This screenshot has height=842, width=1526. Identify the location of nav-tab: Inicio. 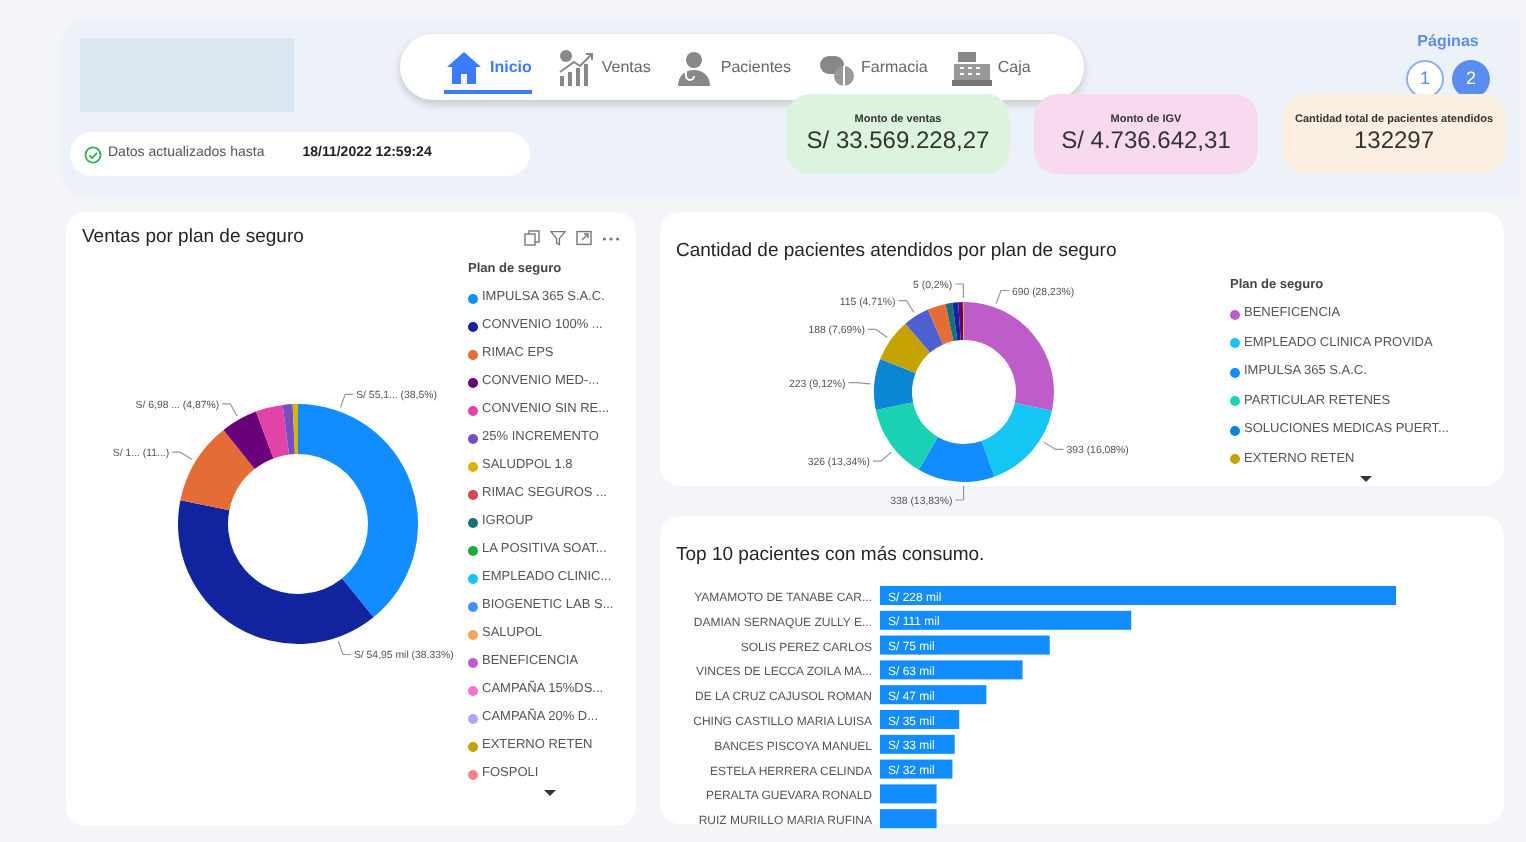
(488, 67).